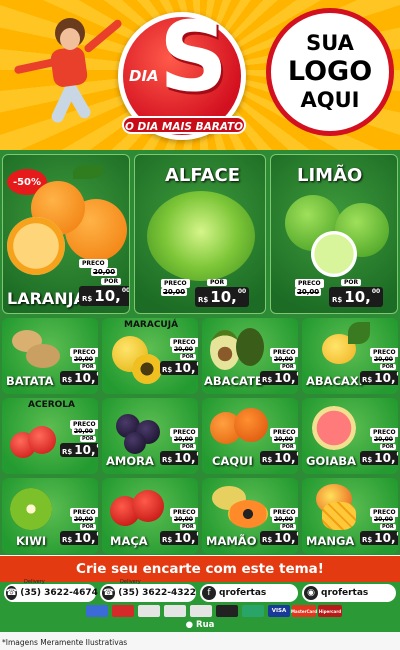 The image size is (400, 650). What do you see at coordinates (330, 541) in the screenshot?
I see `product-name: MANGA` at bounding box center [330, 541].